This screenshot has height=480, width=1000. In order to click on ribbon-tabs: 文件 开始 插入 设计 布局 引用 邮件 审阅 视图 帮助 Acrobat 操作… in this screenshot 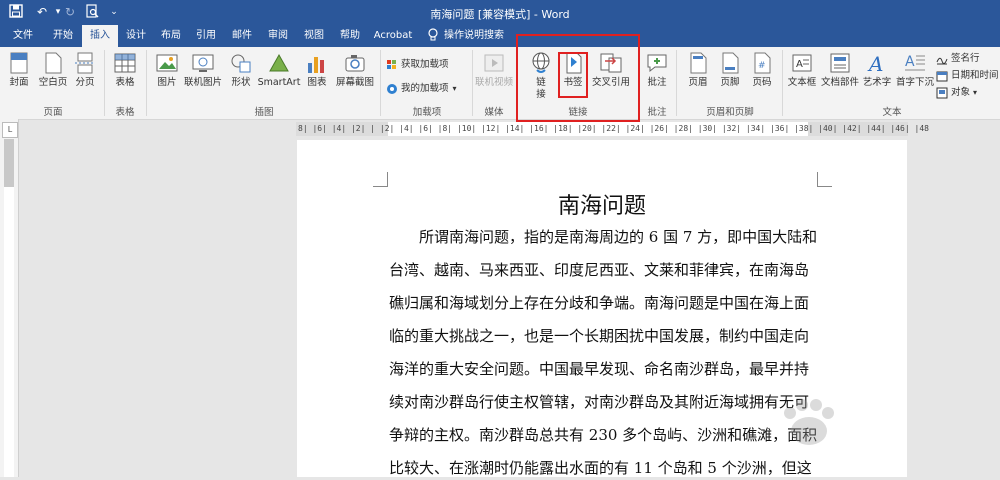, I will do `click(500, 36)`.